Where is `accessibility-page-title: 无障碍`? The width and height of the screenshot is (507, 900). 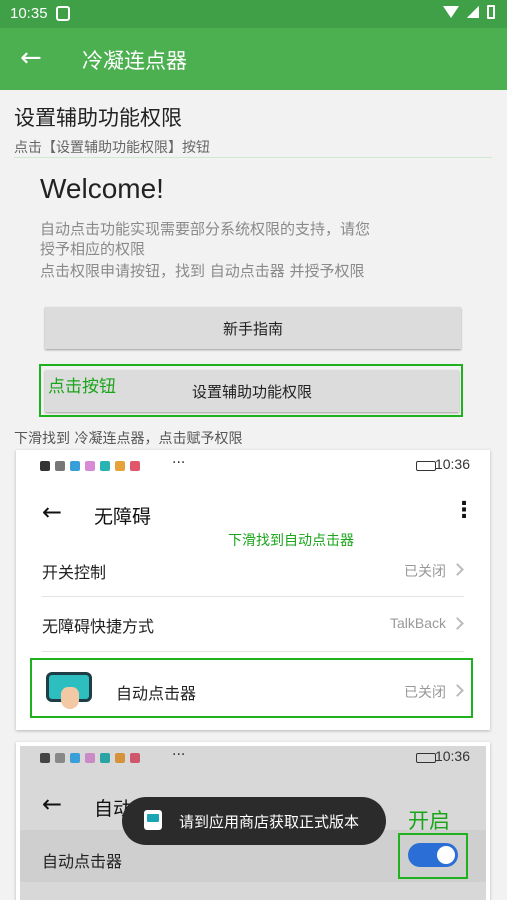 accessibility-page-title: 无障碍 is located at coordinates (123, 517).